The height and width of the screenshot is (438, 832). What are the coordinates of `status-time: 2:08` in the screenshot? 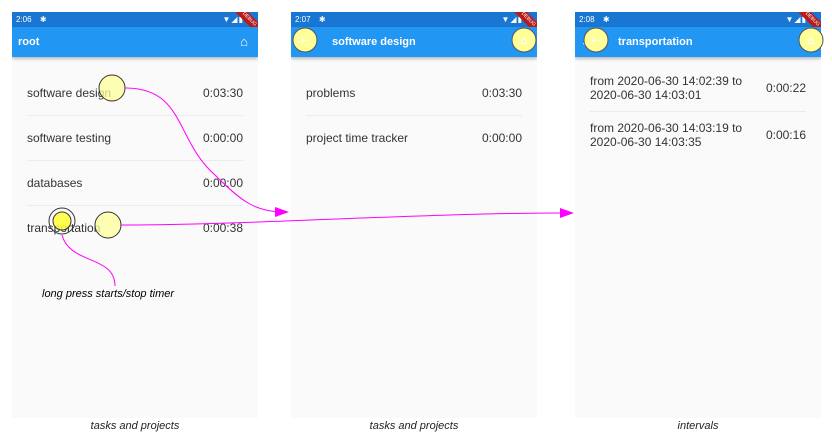 It's located at (587, 19).